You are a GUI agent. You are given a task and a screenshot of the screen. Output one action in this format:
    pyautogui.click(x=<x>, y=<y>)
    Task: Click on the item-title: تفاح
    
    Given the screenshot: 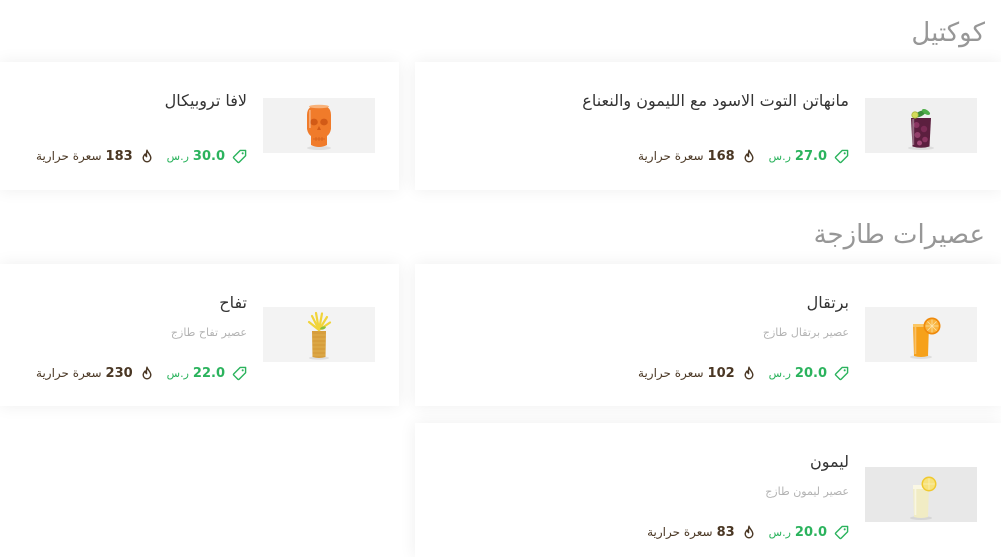 What is the action you would take?
    pyautogui.click(x=233, y=302)
    